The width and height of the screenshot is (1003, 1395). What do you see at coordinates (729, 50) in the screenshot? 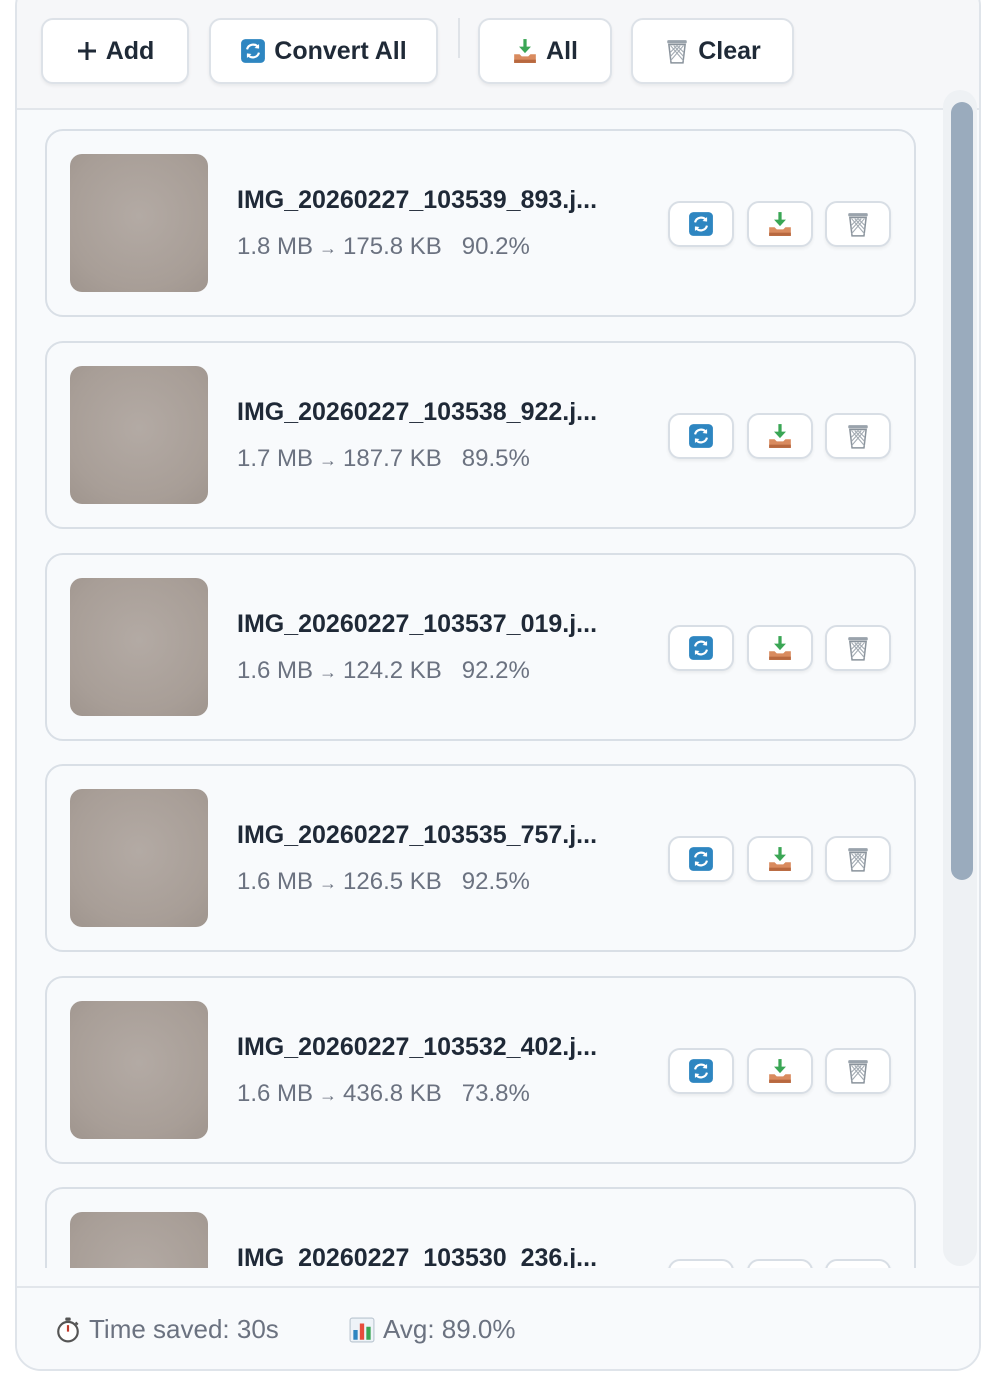
I see `clear-button-label: Clear` at bounding box center [729, 50].